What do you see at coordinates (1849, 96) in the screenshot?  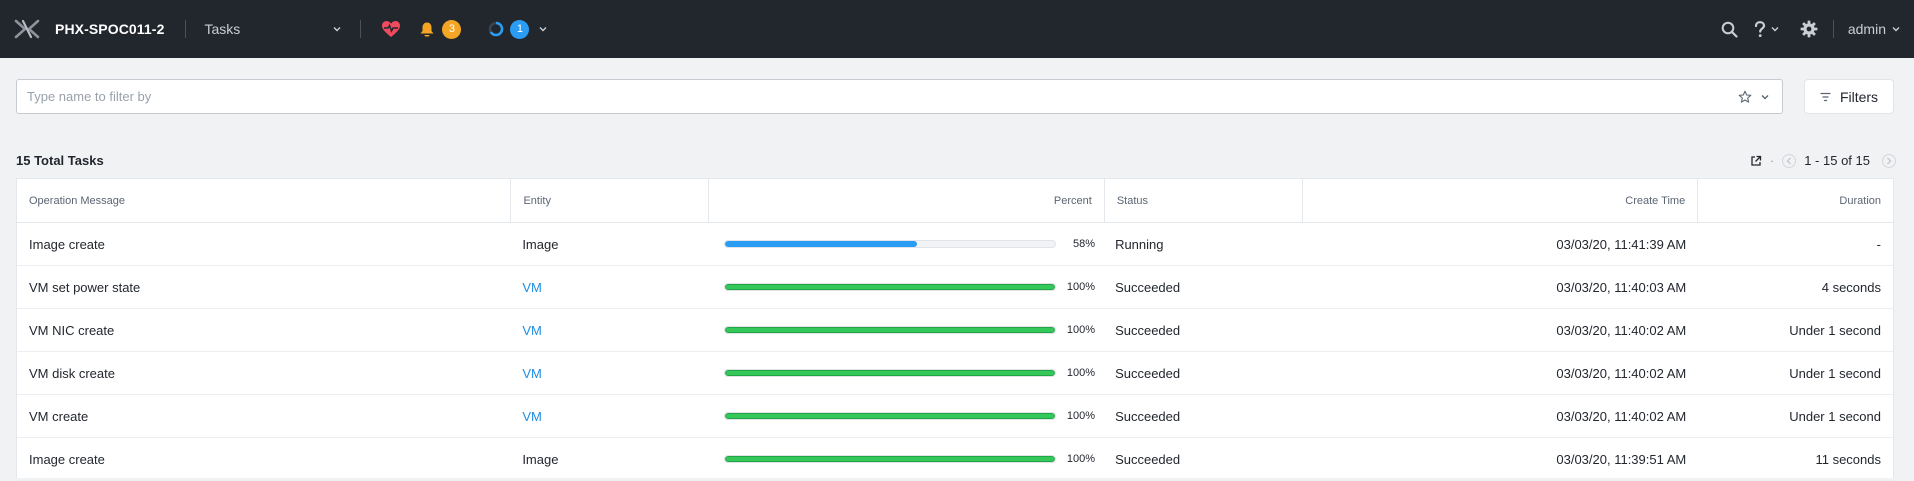 I see `filters-button: Filters` at bounding box center [1849, 96].